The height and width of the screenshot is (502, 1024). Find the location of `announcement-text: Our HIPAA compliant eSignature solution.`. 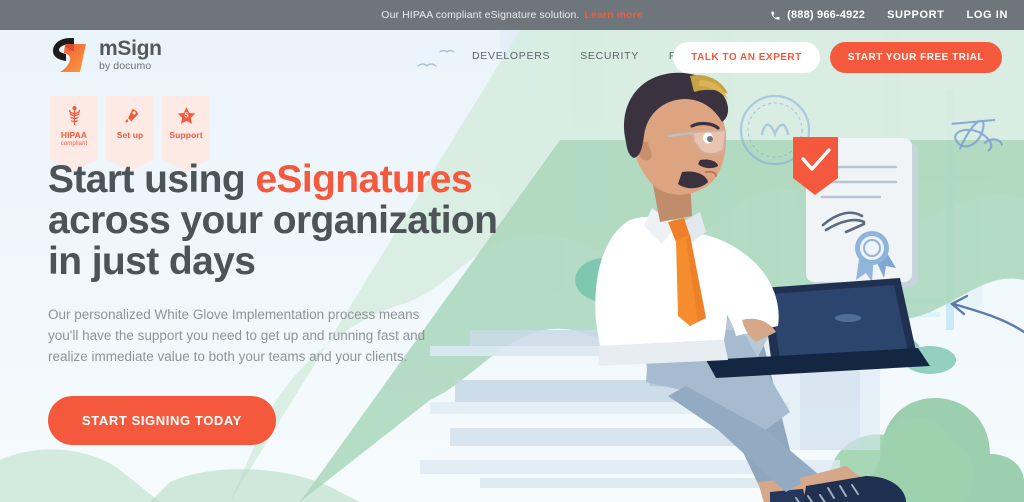

announcement-text: Our HIPAA compliant eSignature solution. is located at coordinates (480, 15).